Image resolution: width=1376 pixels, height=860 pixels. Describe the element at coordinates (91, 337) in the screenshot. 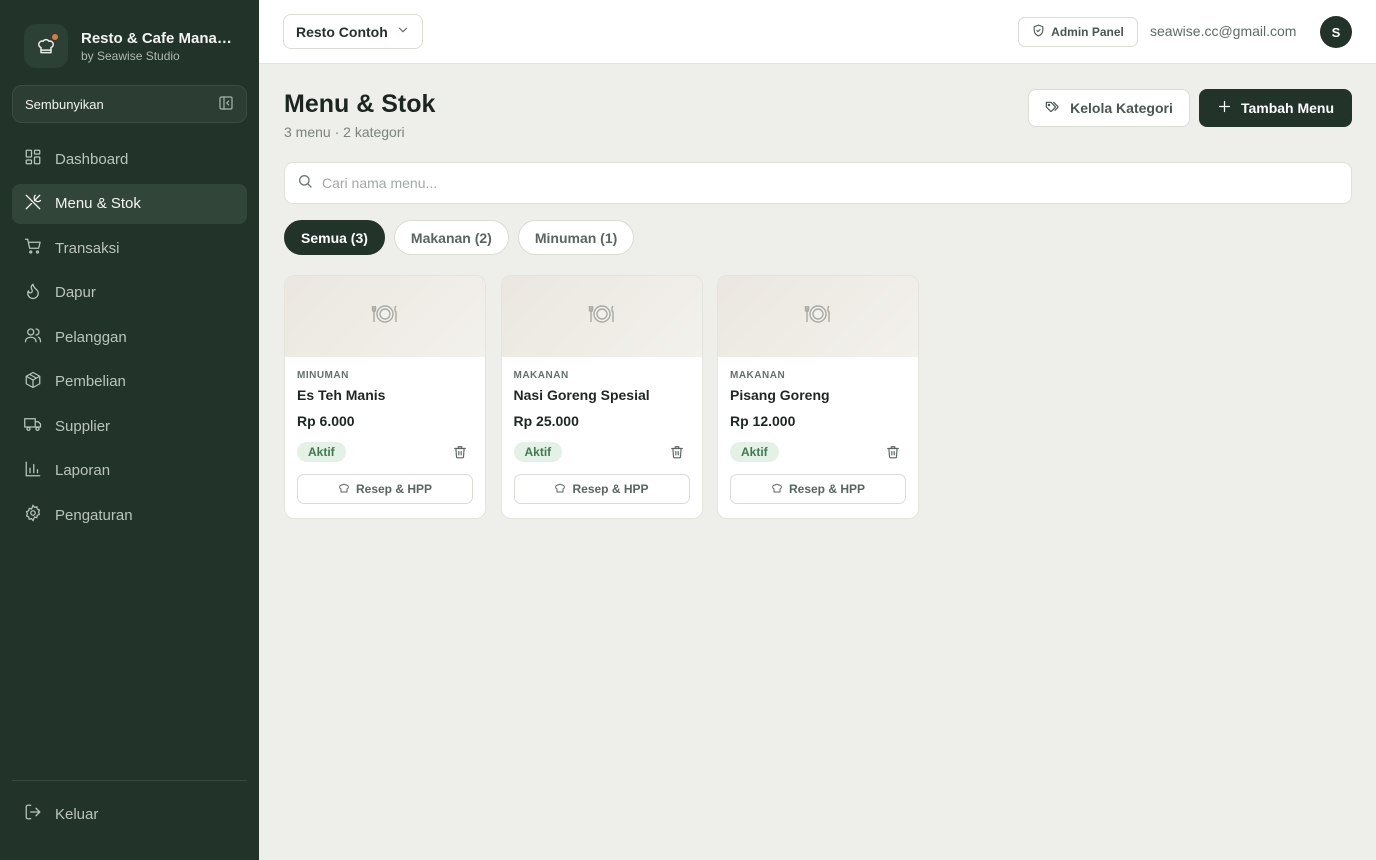

I see `sidebar-item-label: Pelanggan` at that location.